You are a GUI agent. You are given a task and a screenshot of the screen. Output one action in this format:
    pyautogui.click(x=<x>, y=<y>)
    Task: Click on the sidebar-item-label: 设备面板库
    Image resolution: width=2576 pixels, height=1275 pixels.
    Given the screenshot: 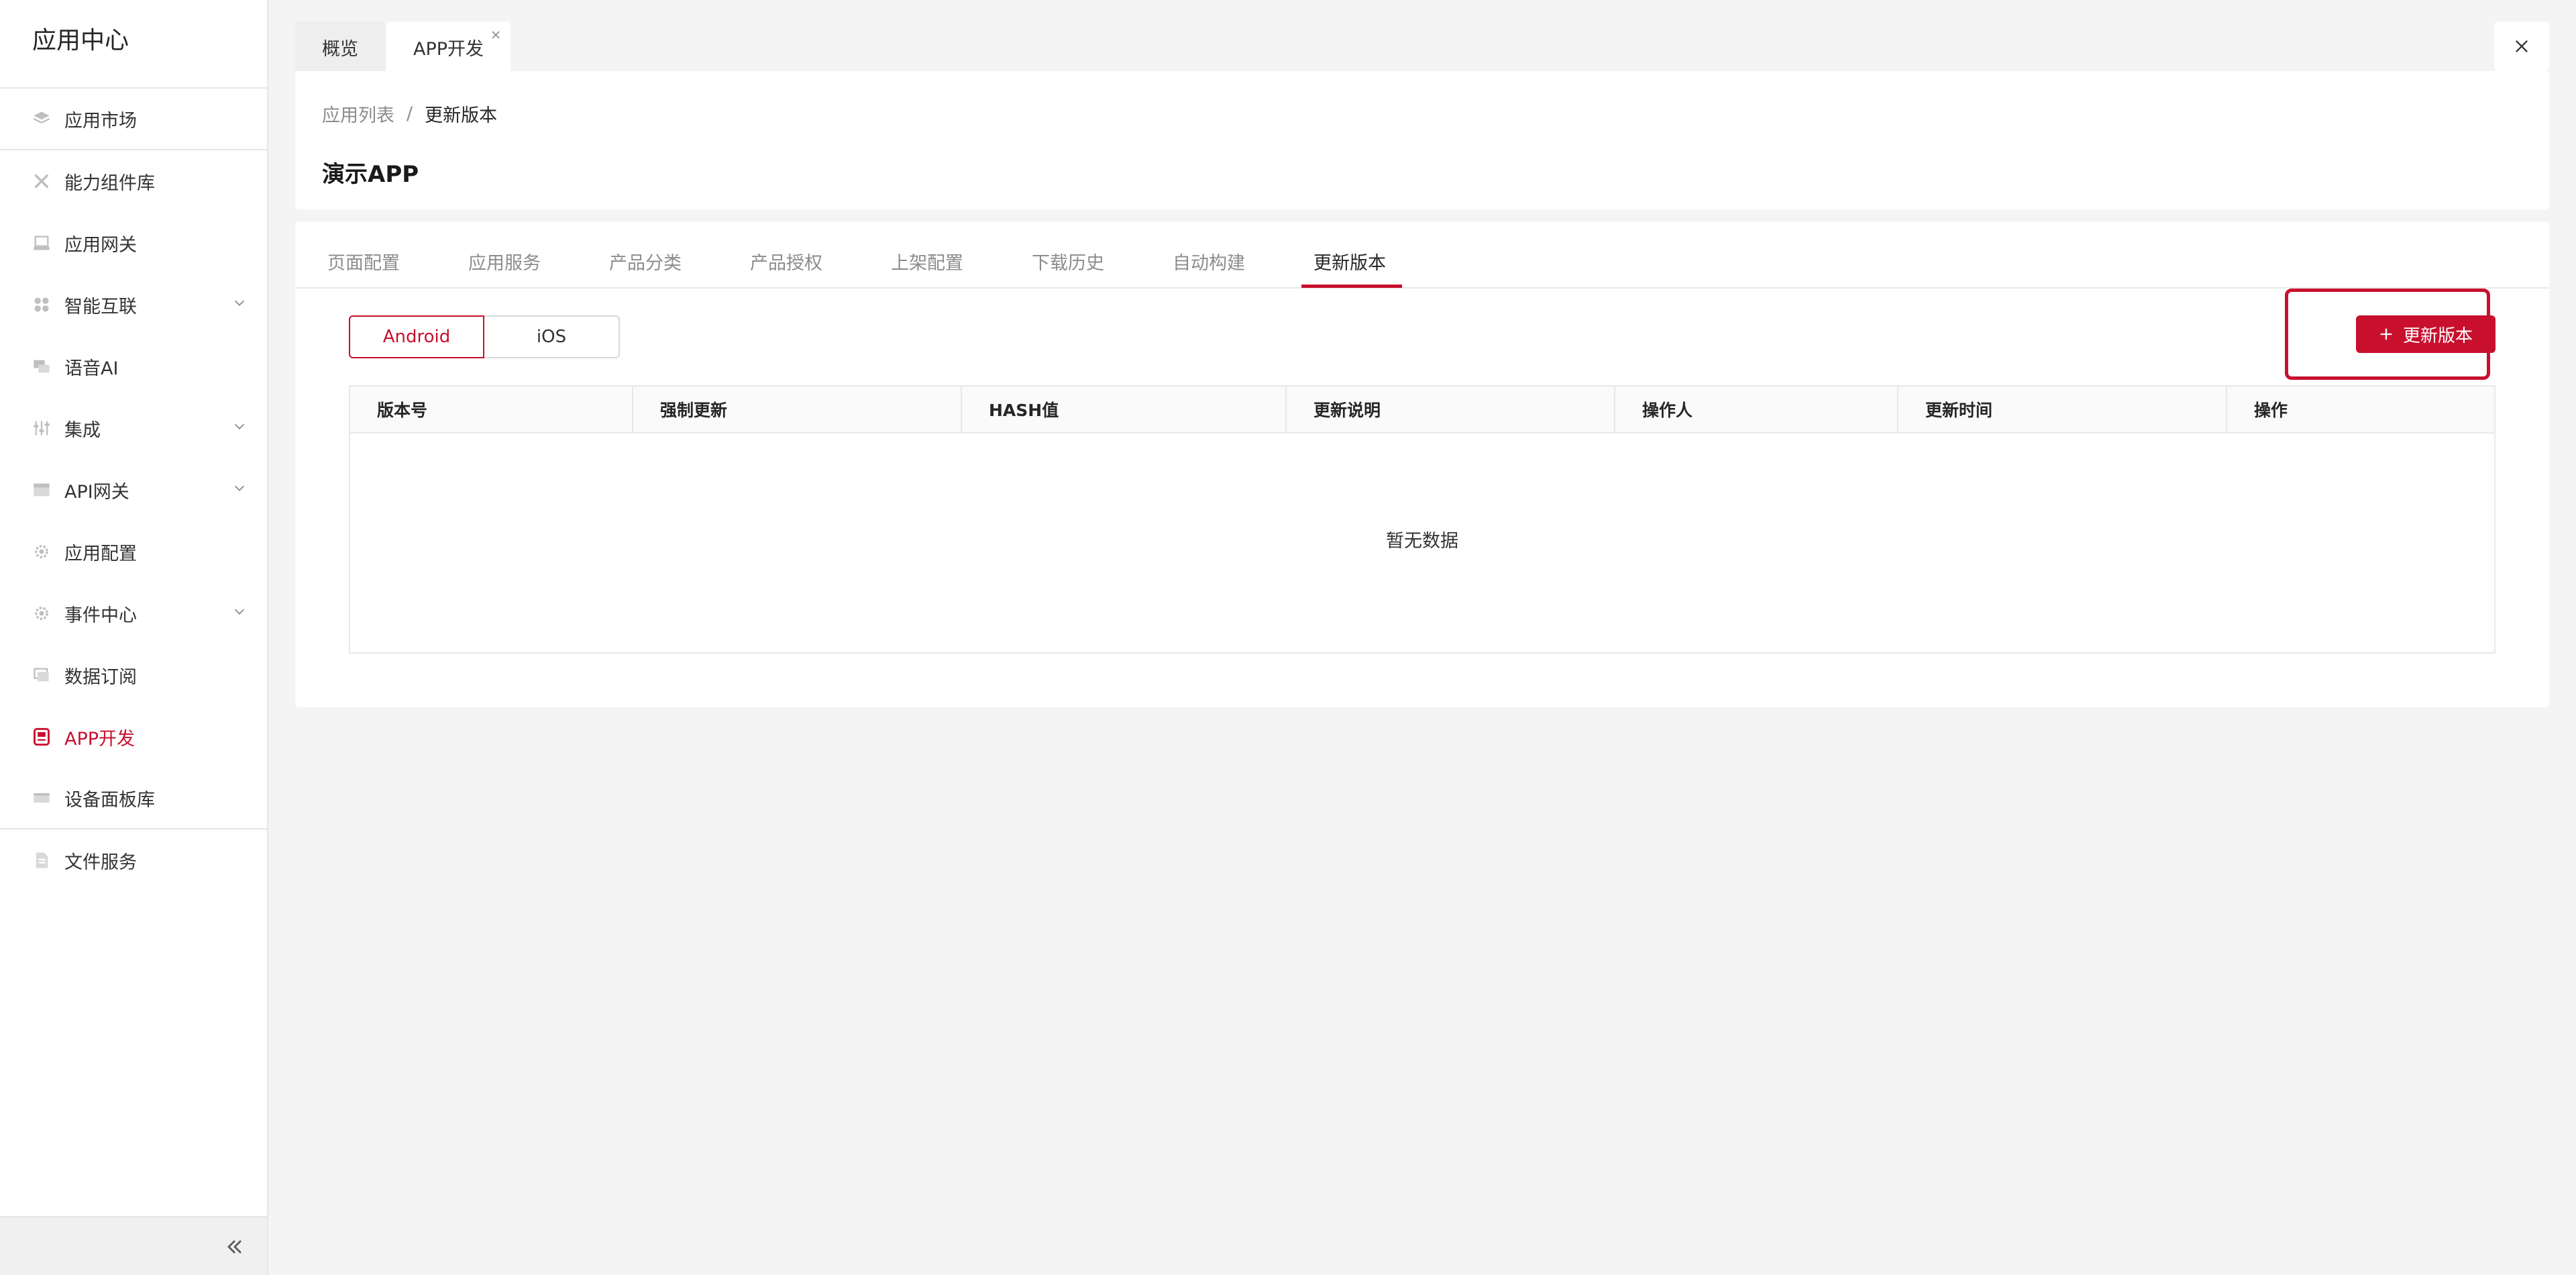 What is the action you would take?
    pyautogui.click(x=109, y=800)
    